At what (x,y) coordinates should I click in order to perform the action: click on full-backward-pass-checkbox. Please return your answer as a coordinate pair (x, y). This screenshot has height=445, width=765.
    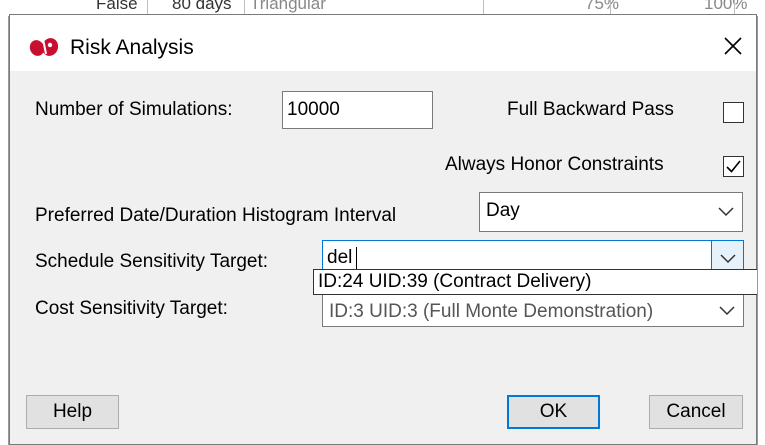
    Looking at the image, I should click on (733, 112).